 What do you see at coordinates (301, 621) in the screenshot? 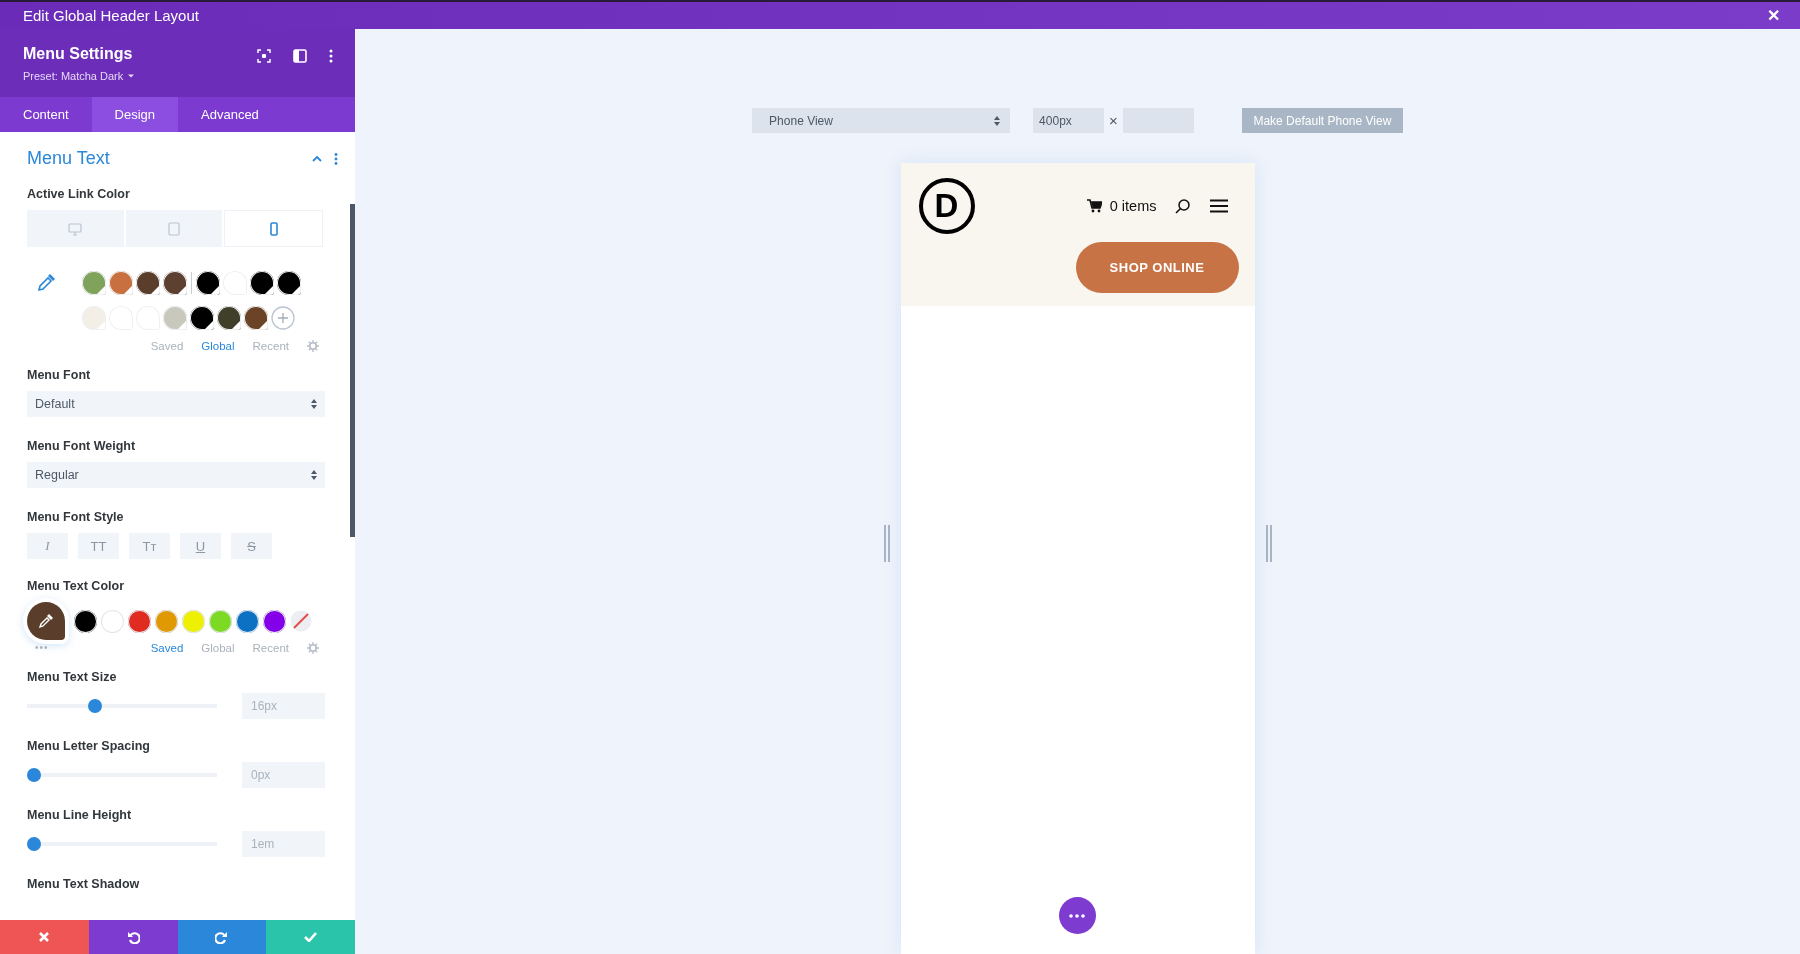
I see `no-color-icon` at bounding box center [301, 621].